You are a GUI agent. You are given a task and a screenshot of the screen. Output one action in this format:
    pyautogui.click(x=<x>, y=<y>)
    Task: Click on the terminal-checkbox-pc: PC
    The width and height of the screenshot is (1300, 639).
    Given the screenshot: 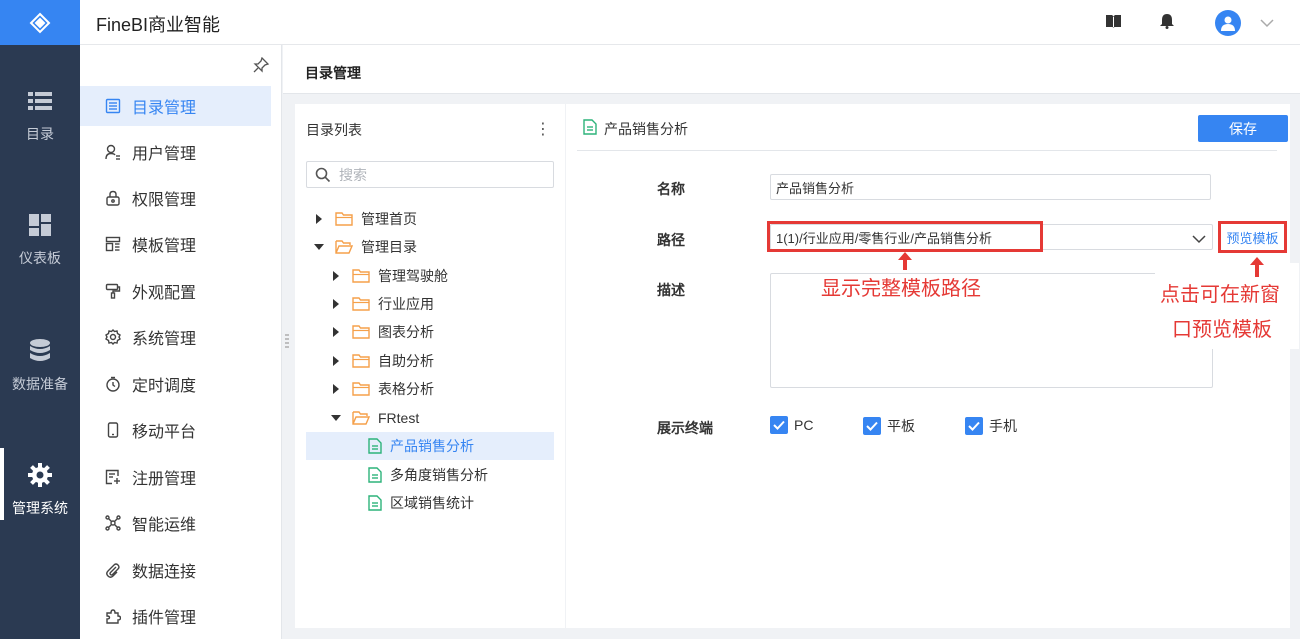 What is the action you would take?
    pyautogui.click(x=791, y=425)
    